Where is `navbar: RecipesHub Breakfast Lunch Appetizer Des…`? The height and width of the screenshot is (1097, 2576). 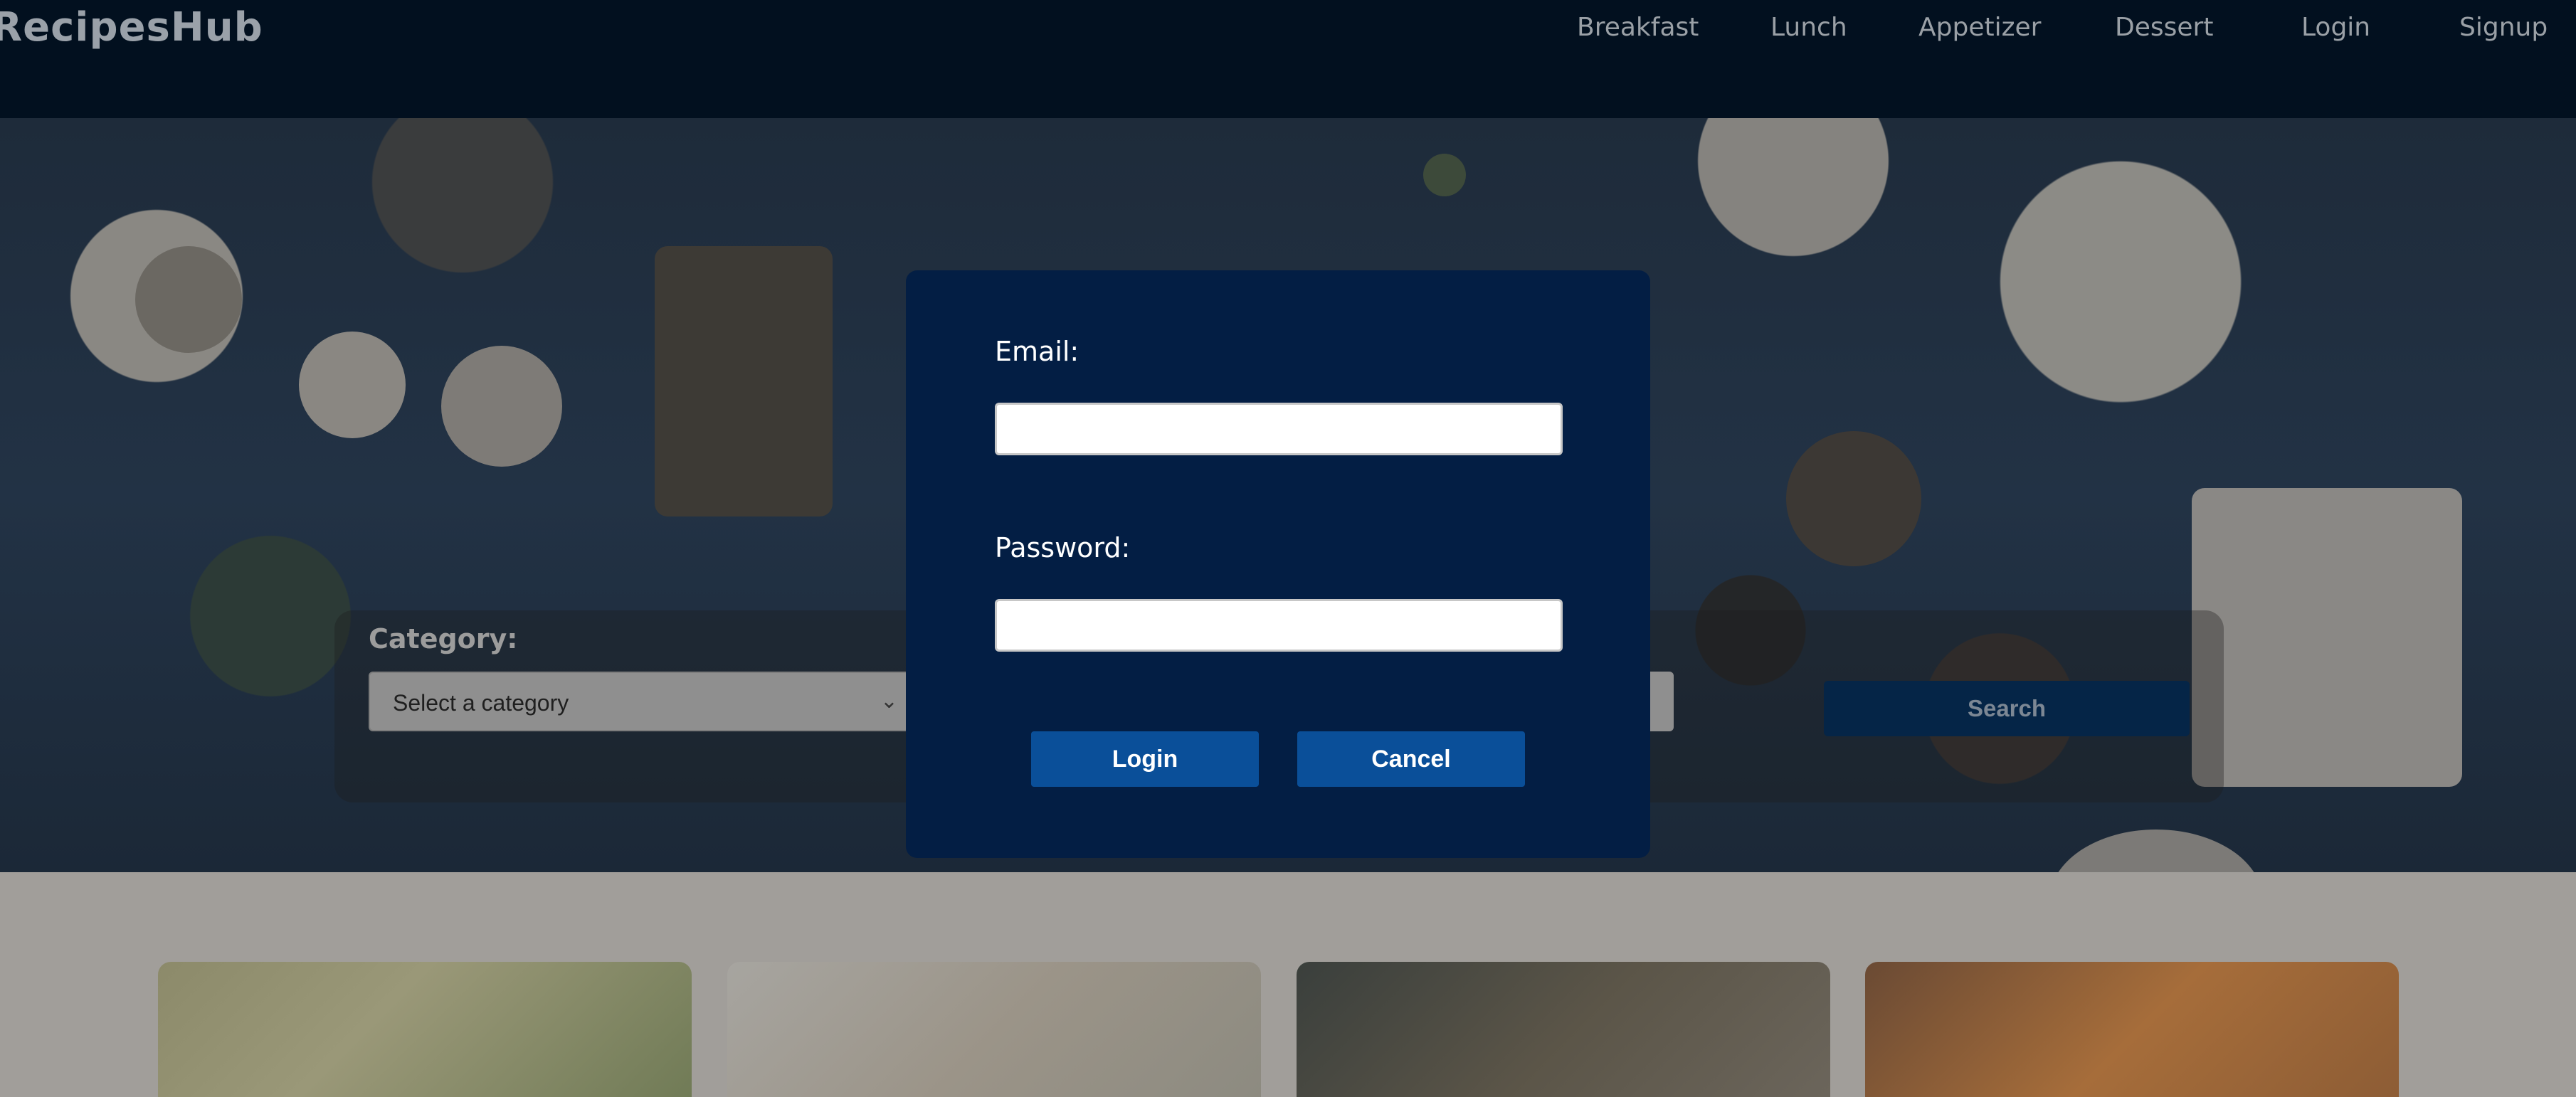 navbar: RecipesHub Breakfast Lunch Appetizer Des… is located at coordinates (1288, 59).